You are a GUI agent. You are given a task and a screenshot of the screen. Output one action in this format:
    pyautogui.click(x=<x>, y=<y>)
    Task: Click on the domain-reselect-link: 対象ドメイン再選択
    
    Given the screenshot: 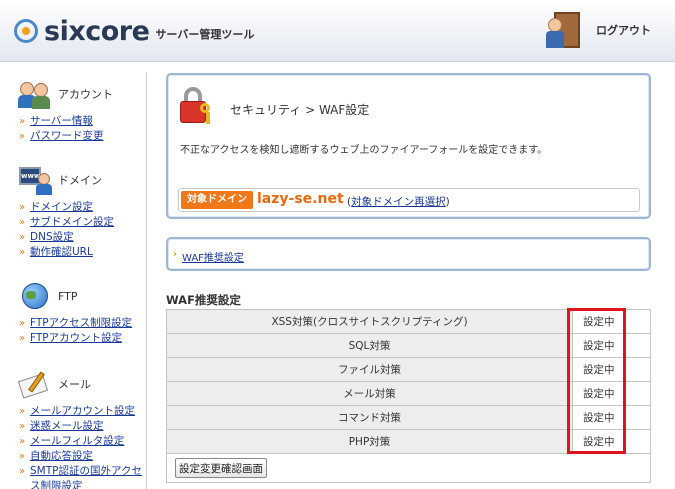 What is the action you would take?
    pyautogui.click(x=398, y=202)
    